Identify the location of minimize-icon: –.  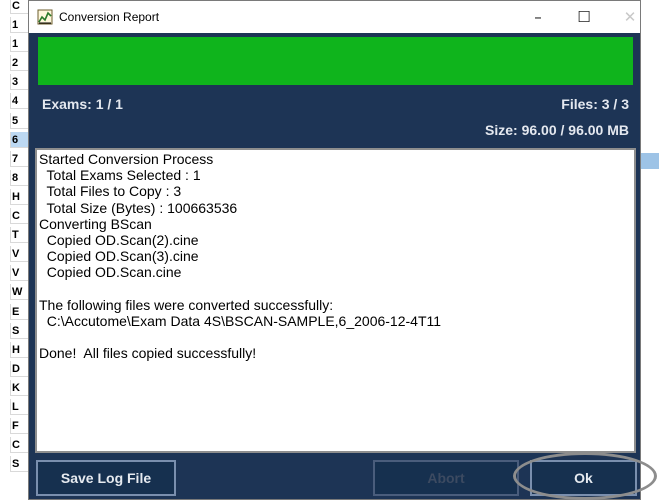
(538, 17).